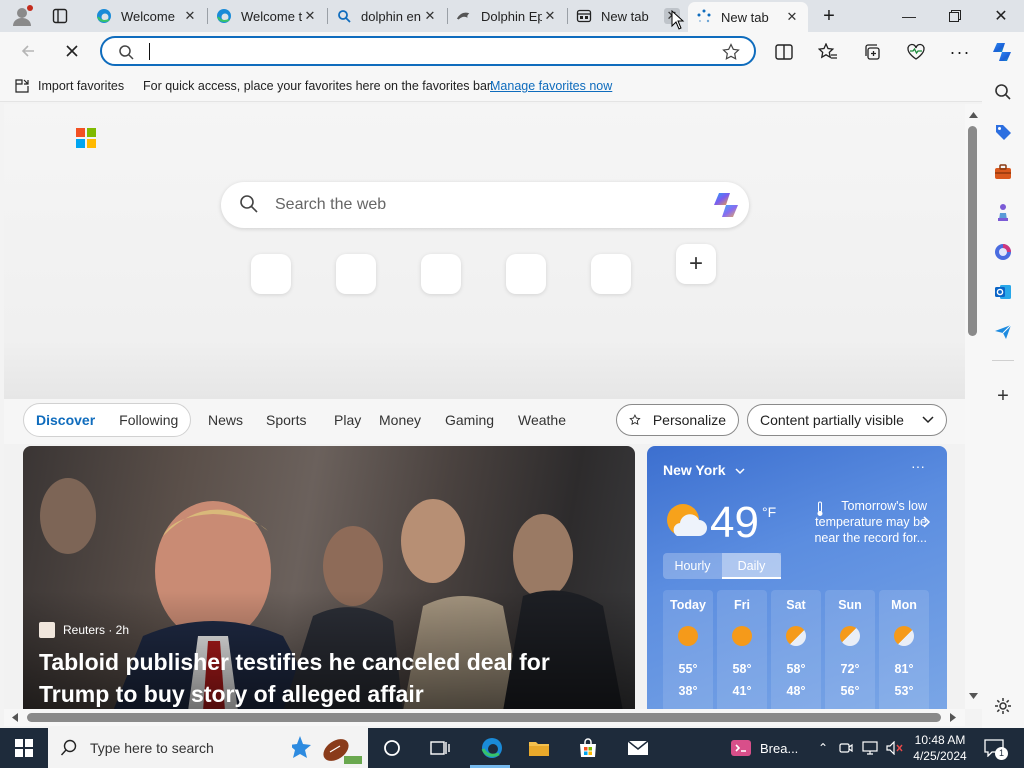  What do you see at coordinates (940, 748) in the screenshot?
I see `taskbar-clock: 10:48 AM 4/25/2024` at bounding box center [940, 748].